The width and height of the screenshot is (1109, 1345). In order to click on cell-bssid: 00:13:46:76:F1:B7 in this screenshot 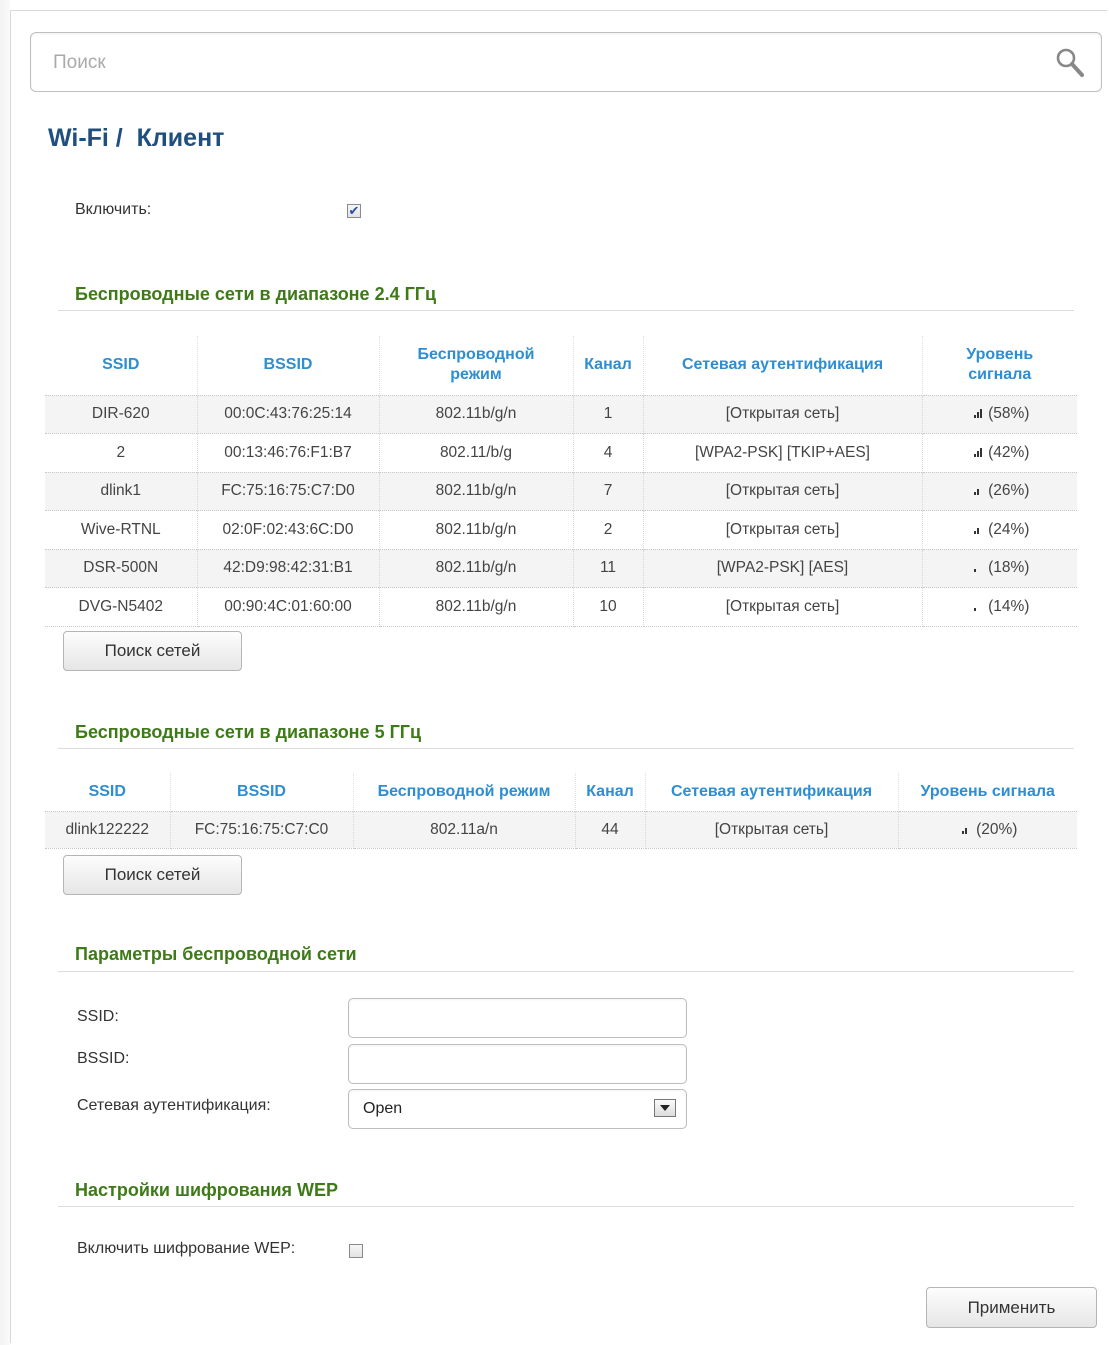, I will do `click(288, 452)`.